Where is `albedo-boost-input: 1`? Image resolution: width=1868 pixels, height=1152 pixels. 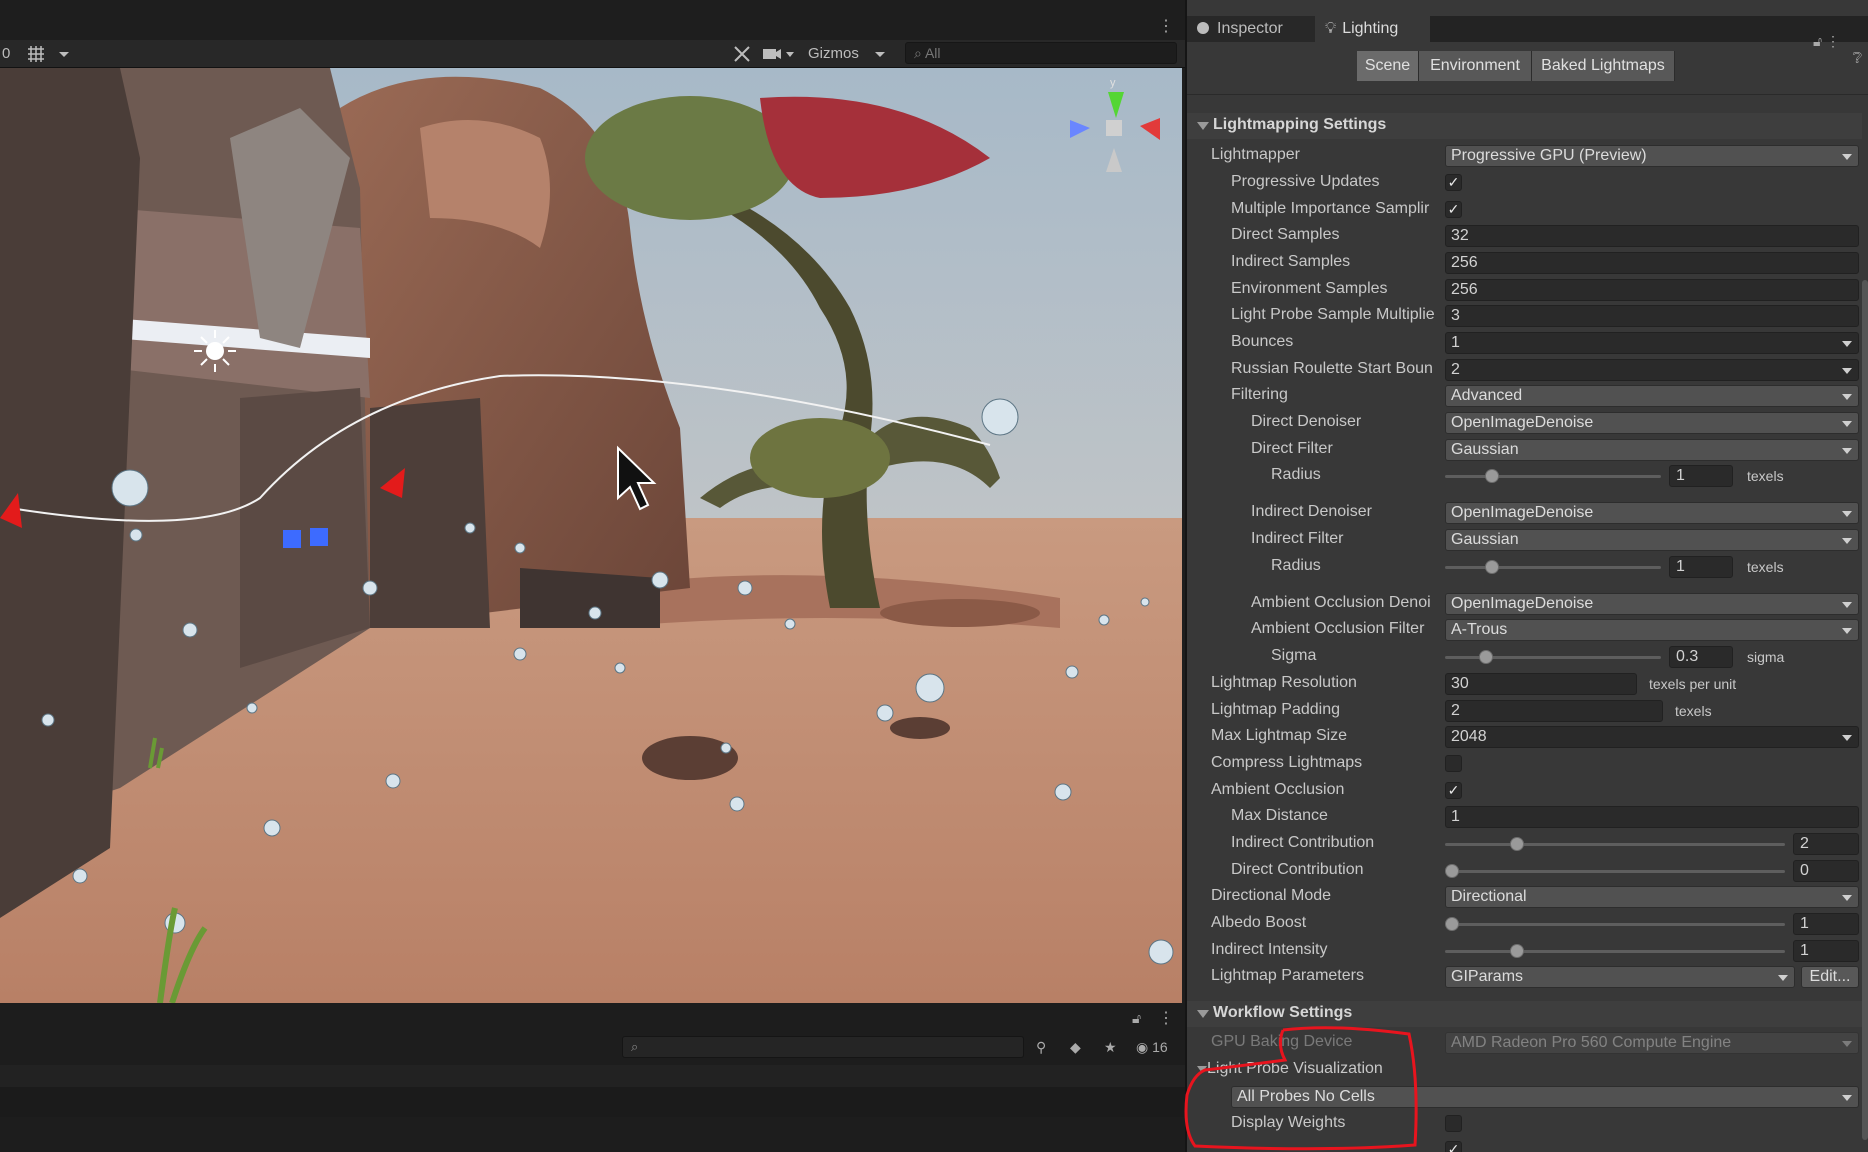
albedo-boost-input: 1 is located at coordinates (1826, 924).